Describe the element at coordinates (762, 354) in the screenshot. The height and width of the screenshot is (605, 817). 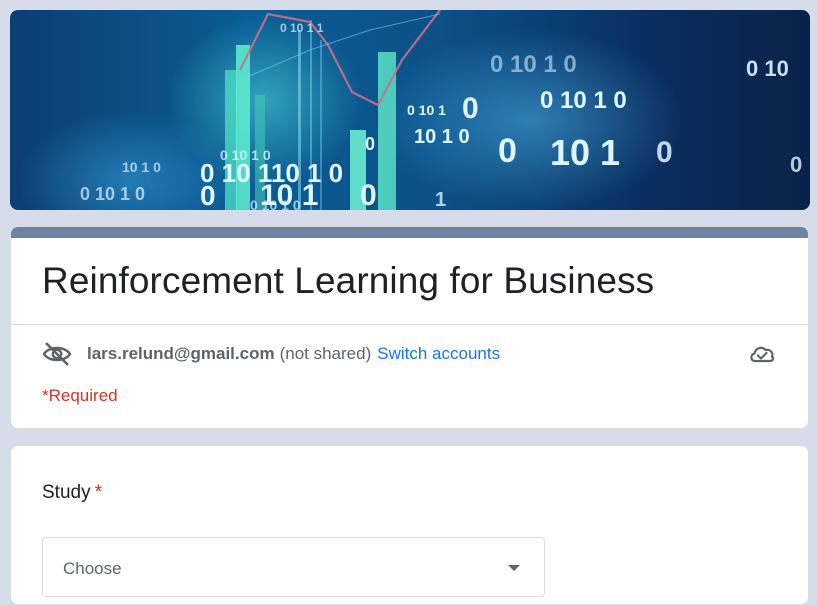
I see `cloud-sync-icon` at that location.